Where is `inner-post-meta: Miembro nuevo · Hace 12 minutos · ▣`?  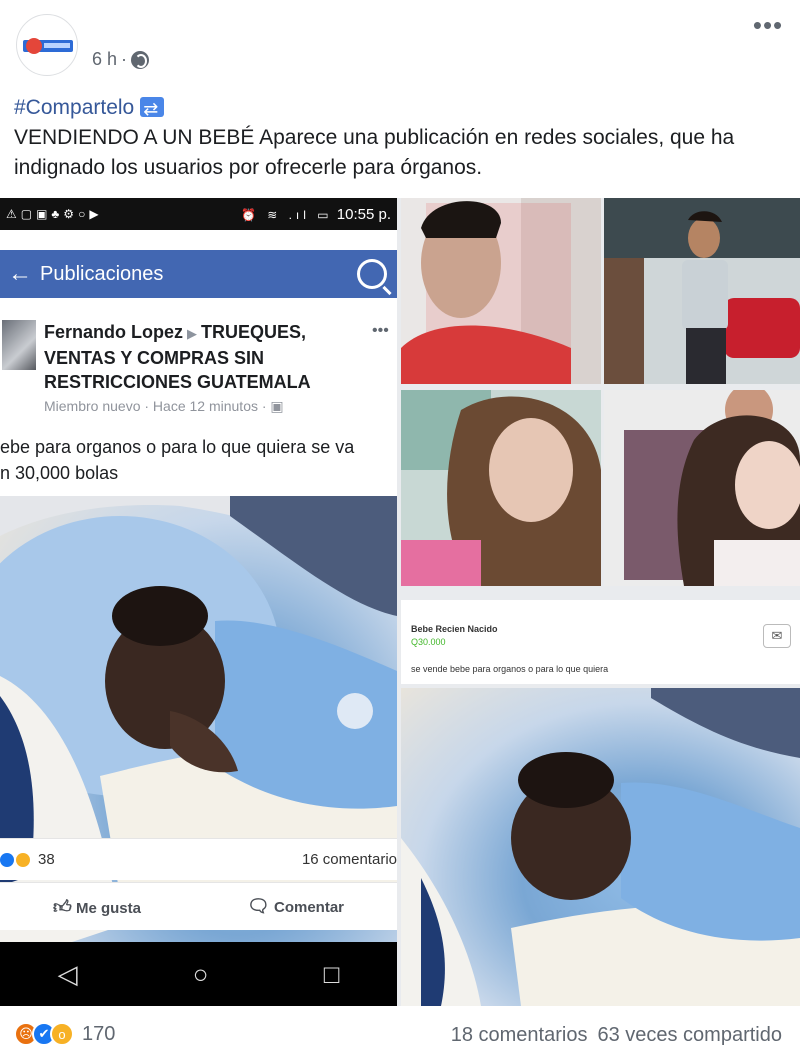 inner-post-meta: Miembro nuevo · Hace 12 minutos · ▣ is located at coordinates (164, 406).